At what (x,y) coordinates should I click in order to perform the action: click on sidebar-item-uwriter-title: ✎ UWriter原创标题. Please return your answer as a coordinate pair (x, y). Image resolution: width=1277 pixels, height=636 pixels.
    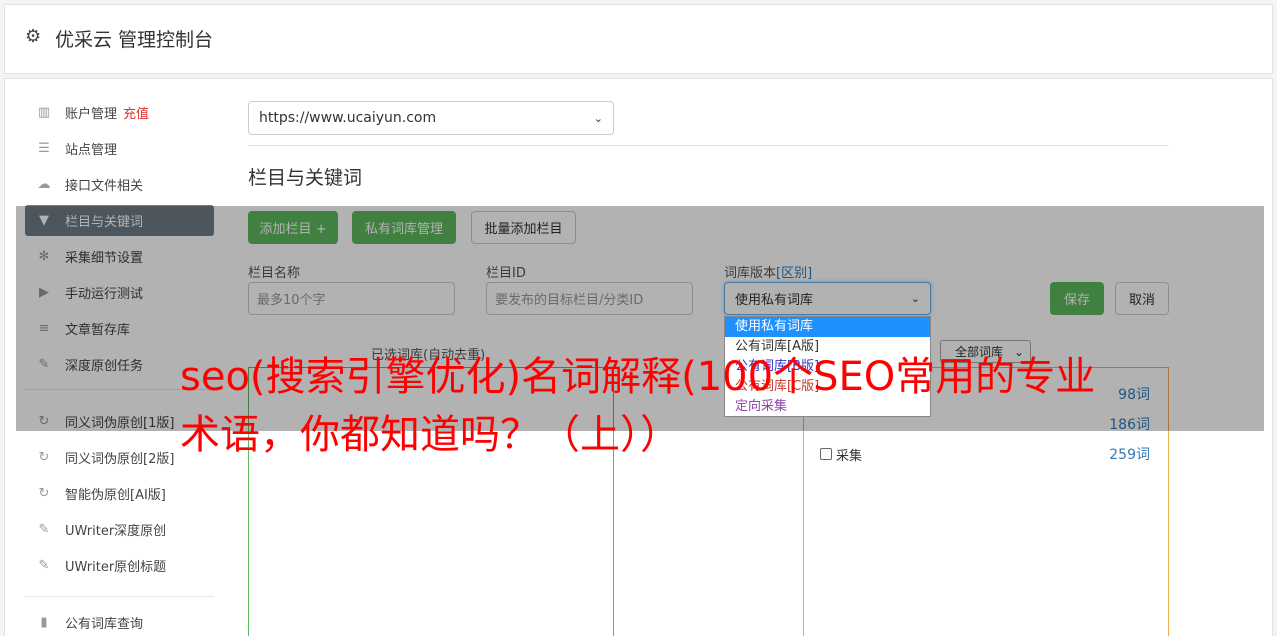
    Looking at the image, I should click on (119, 565).